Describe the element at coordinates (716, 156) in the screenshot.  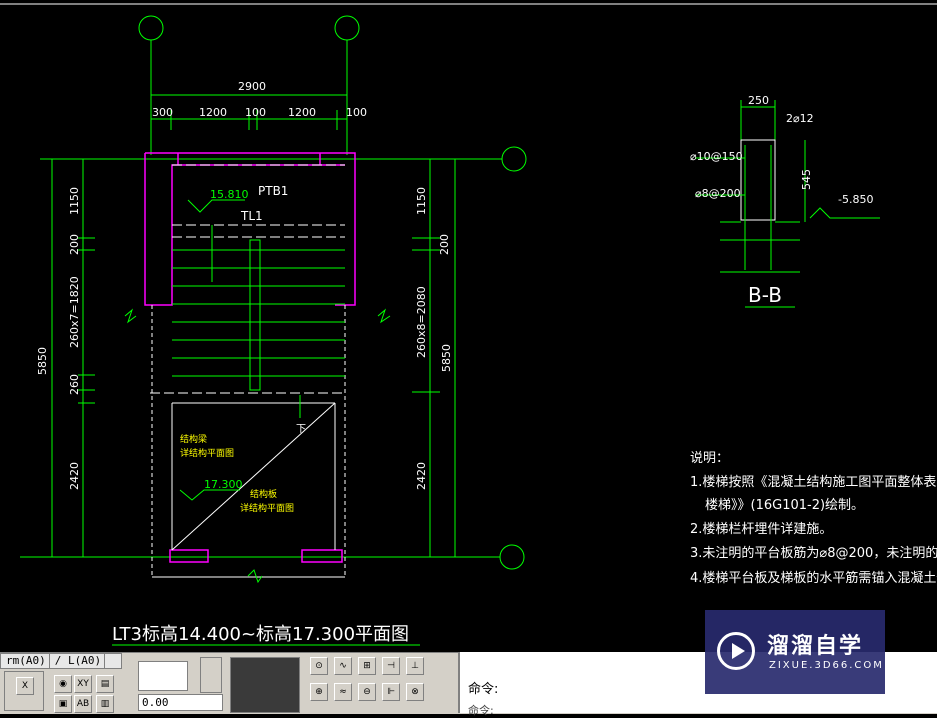
I see `section-stirrup: ⌀10@150` at that location.